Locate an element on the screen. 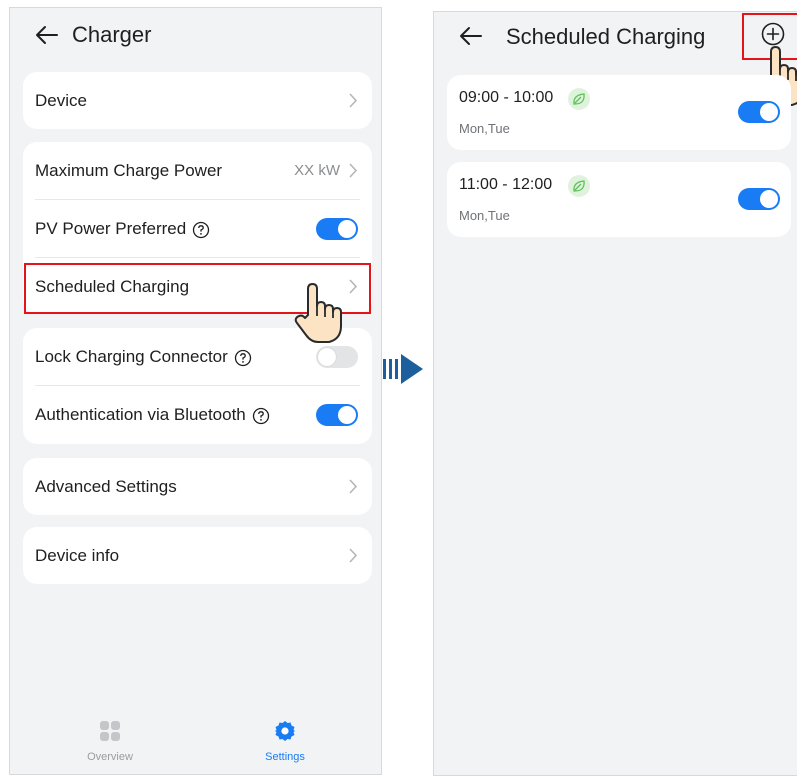 The image size is (797, 776). pointing-hand-icon is located at coordinates (318, 313).